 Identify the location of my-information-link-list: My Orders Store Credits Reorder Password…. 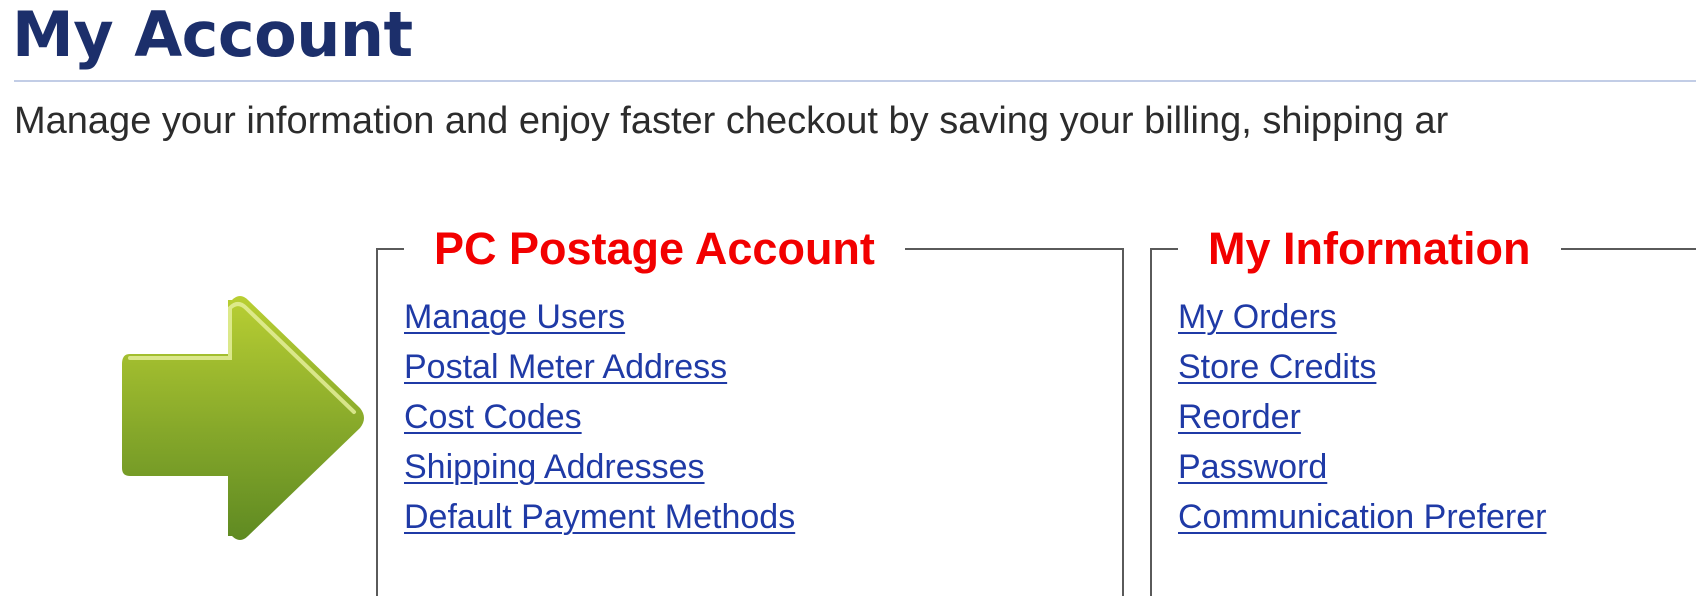
(1362, 417).